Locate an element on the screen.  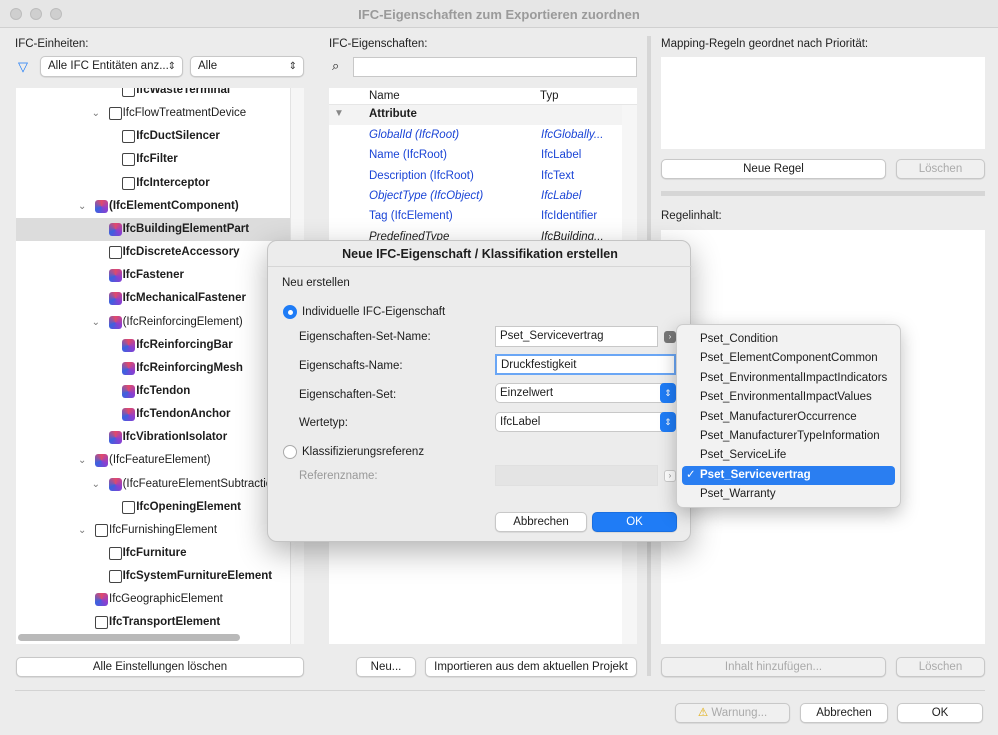
cancel-button: Abbrechen is located at coordinates (844, 713).